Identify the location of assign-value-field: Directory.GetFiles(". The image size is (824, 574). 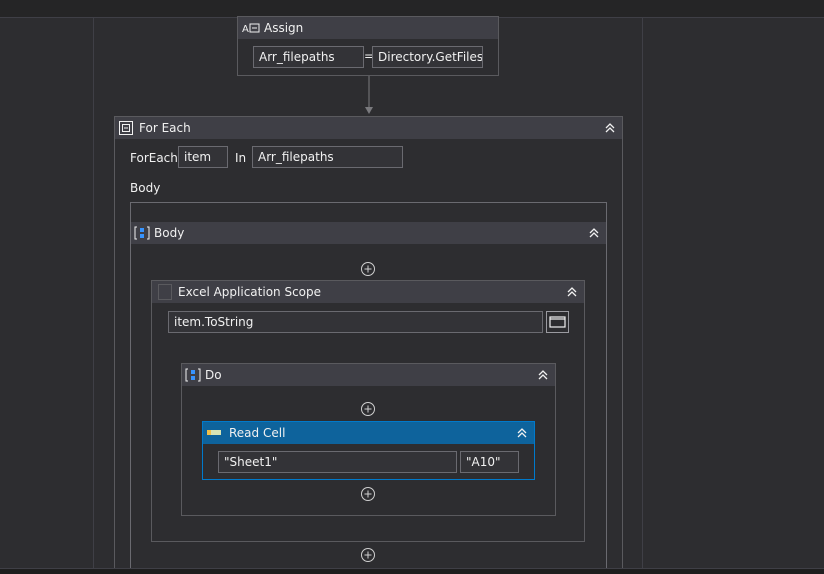
(427, 57).